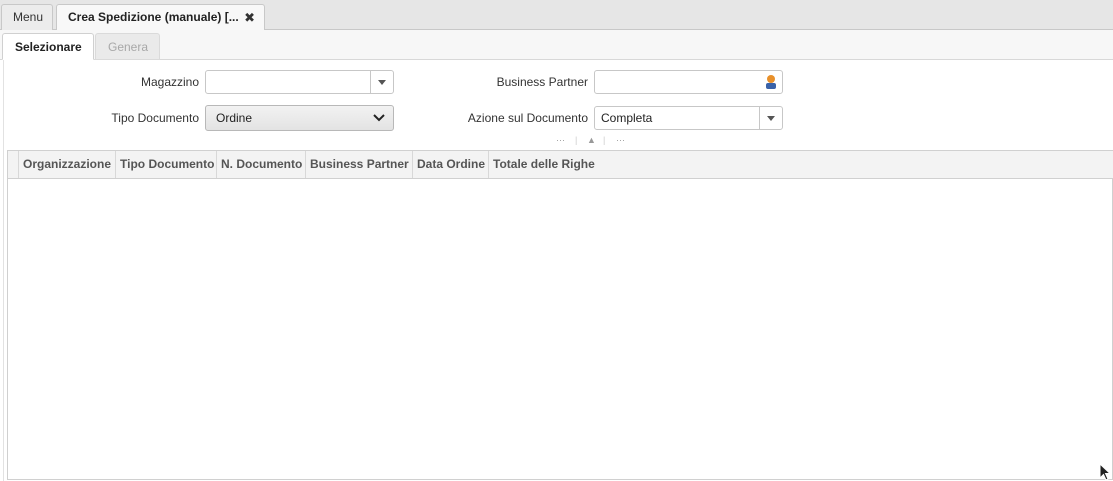 The width and height of the screenshot is (1113, 481). I want to click on tab-menu-label: Menu, so click(28, 17).